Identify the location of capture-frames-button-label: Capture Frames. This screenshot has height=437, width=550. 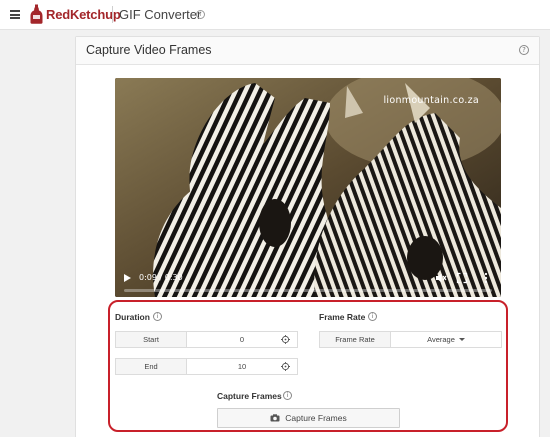
(316, 418).